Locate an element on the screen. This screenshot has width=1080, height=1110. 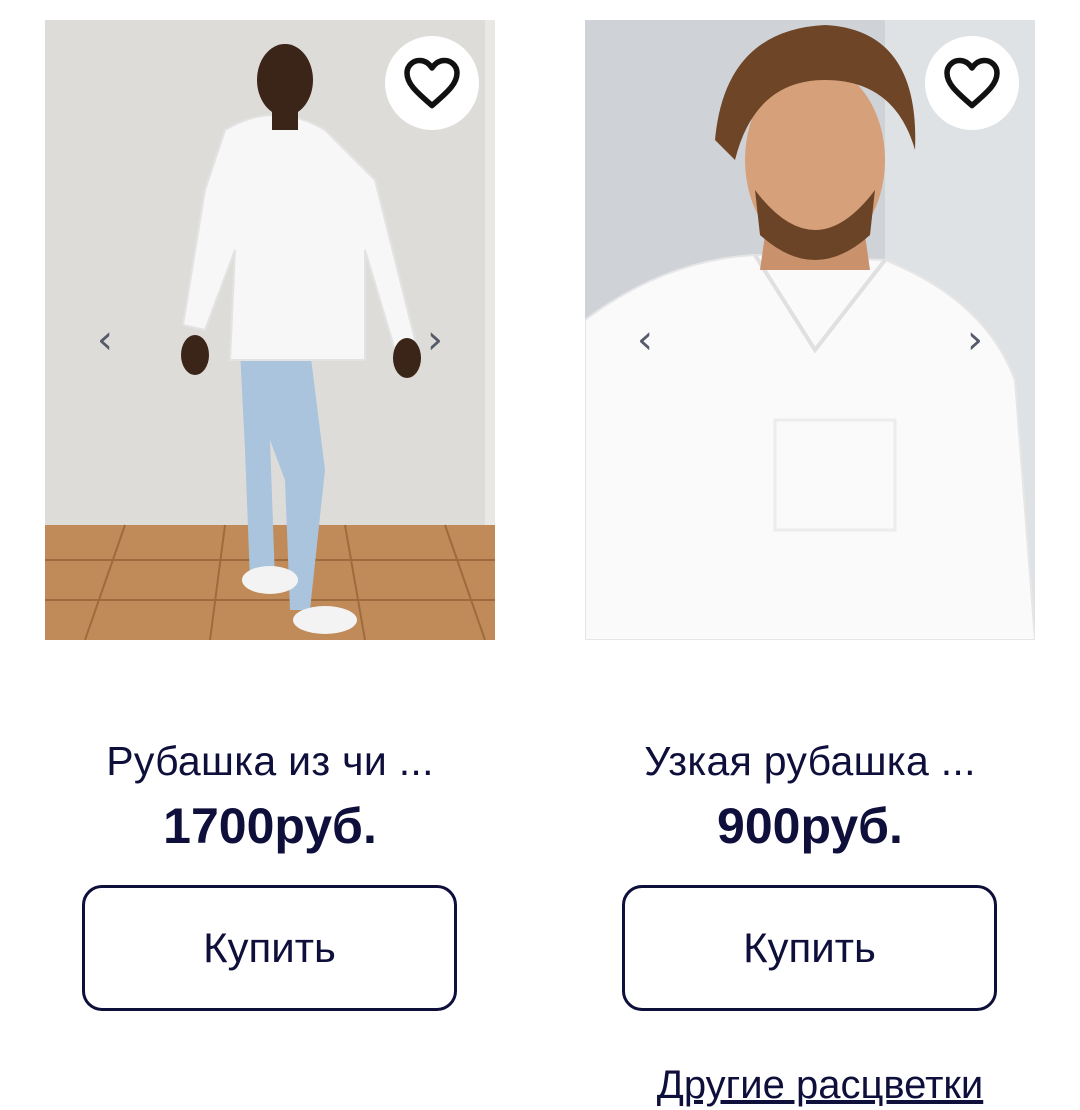
other-colors-link: Другие расцветки is located at coordinates (820, 1085).